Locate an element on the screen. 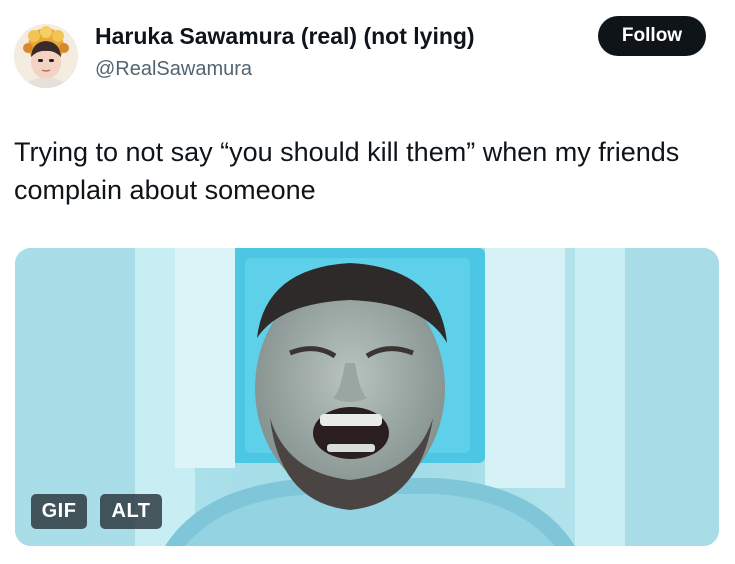 The image size is (735, 564). alt-text-button: ALT is located at coordinates (131, 511).